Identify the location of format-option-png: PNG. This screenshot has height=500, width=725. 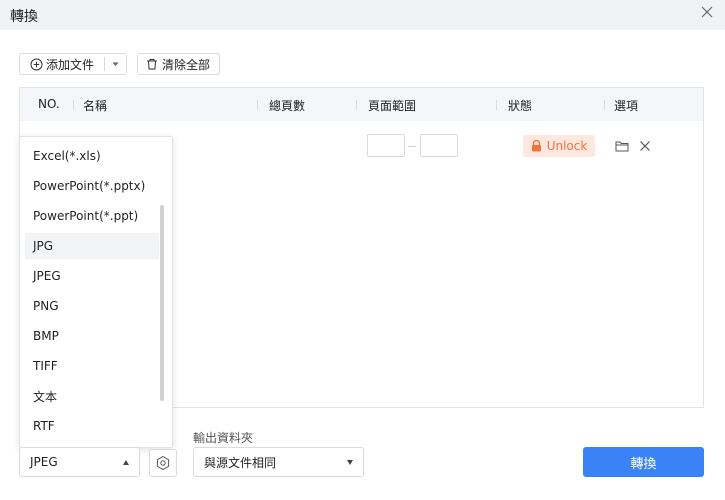
(92, 306).